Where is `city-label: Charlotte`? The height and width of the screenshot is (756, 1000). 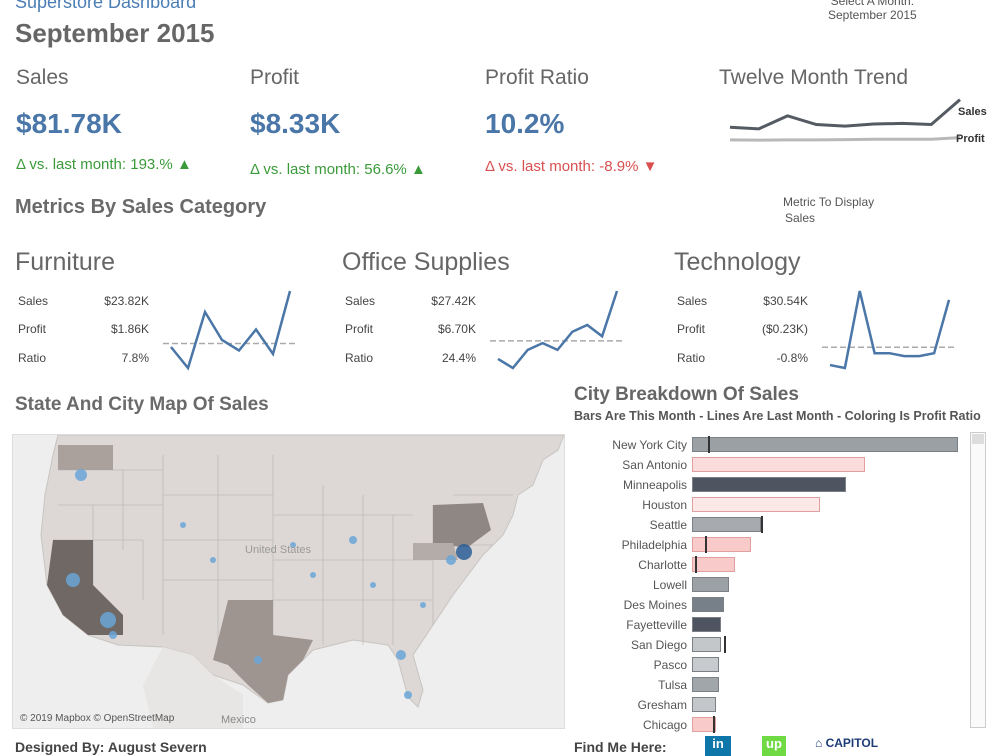 city-label: Charlotte is located at coordinates (662, 565).